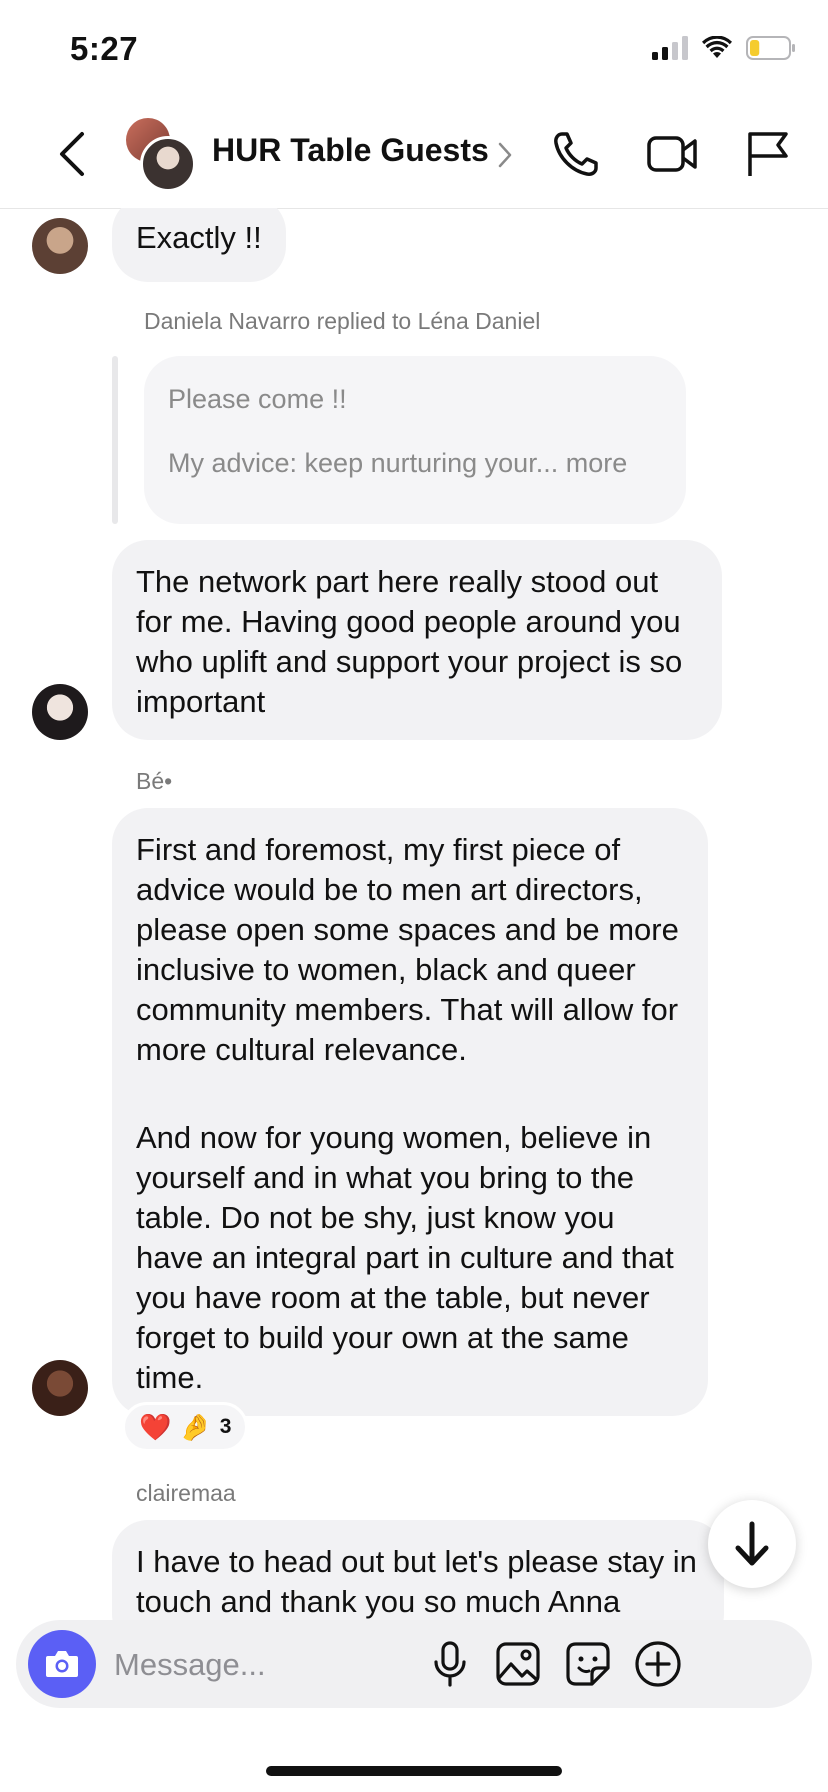 This screenshot has width=828, height=1792. What do you see at coordinates (398, 463) in the screenshot?
I see `quoted-text-line2: My advice: keep nurturing your... more` at bounding box center [398, 463].